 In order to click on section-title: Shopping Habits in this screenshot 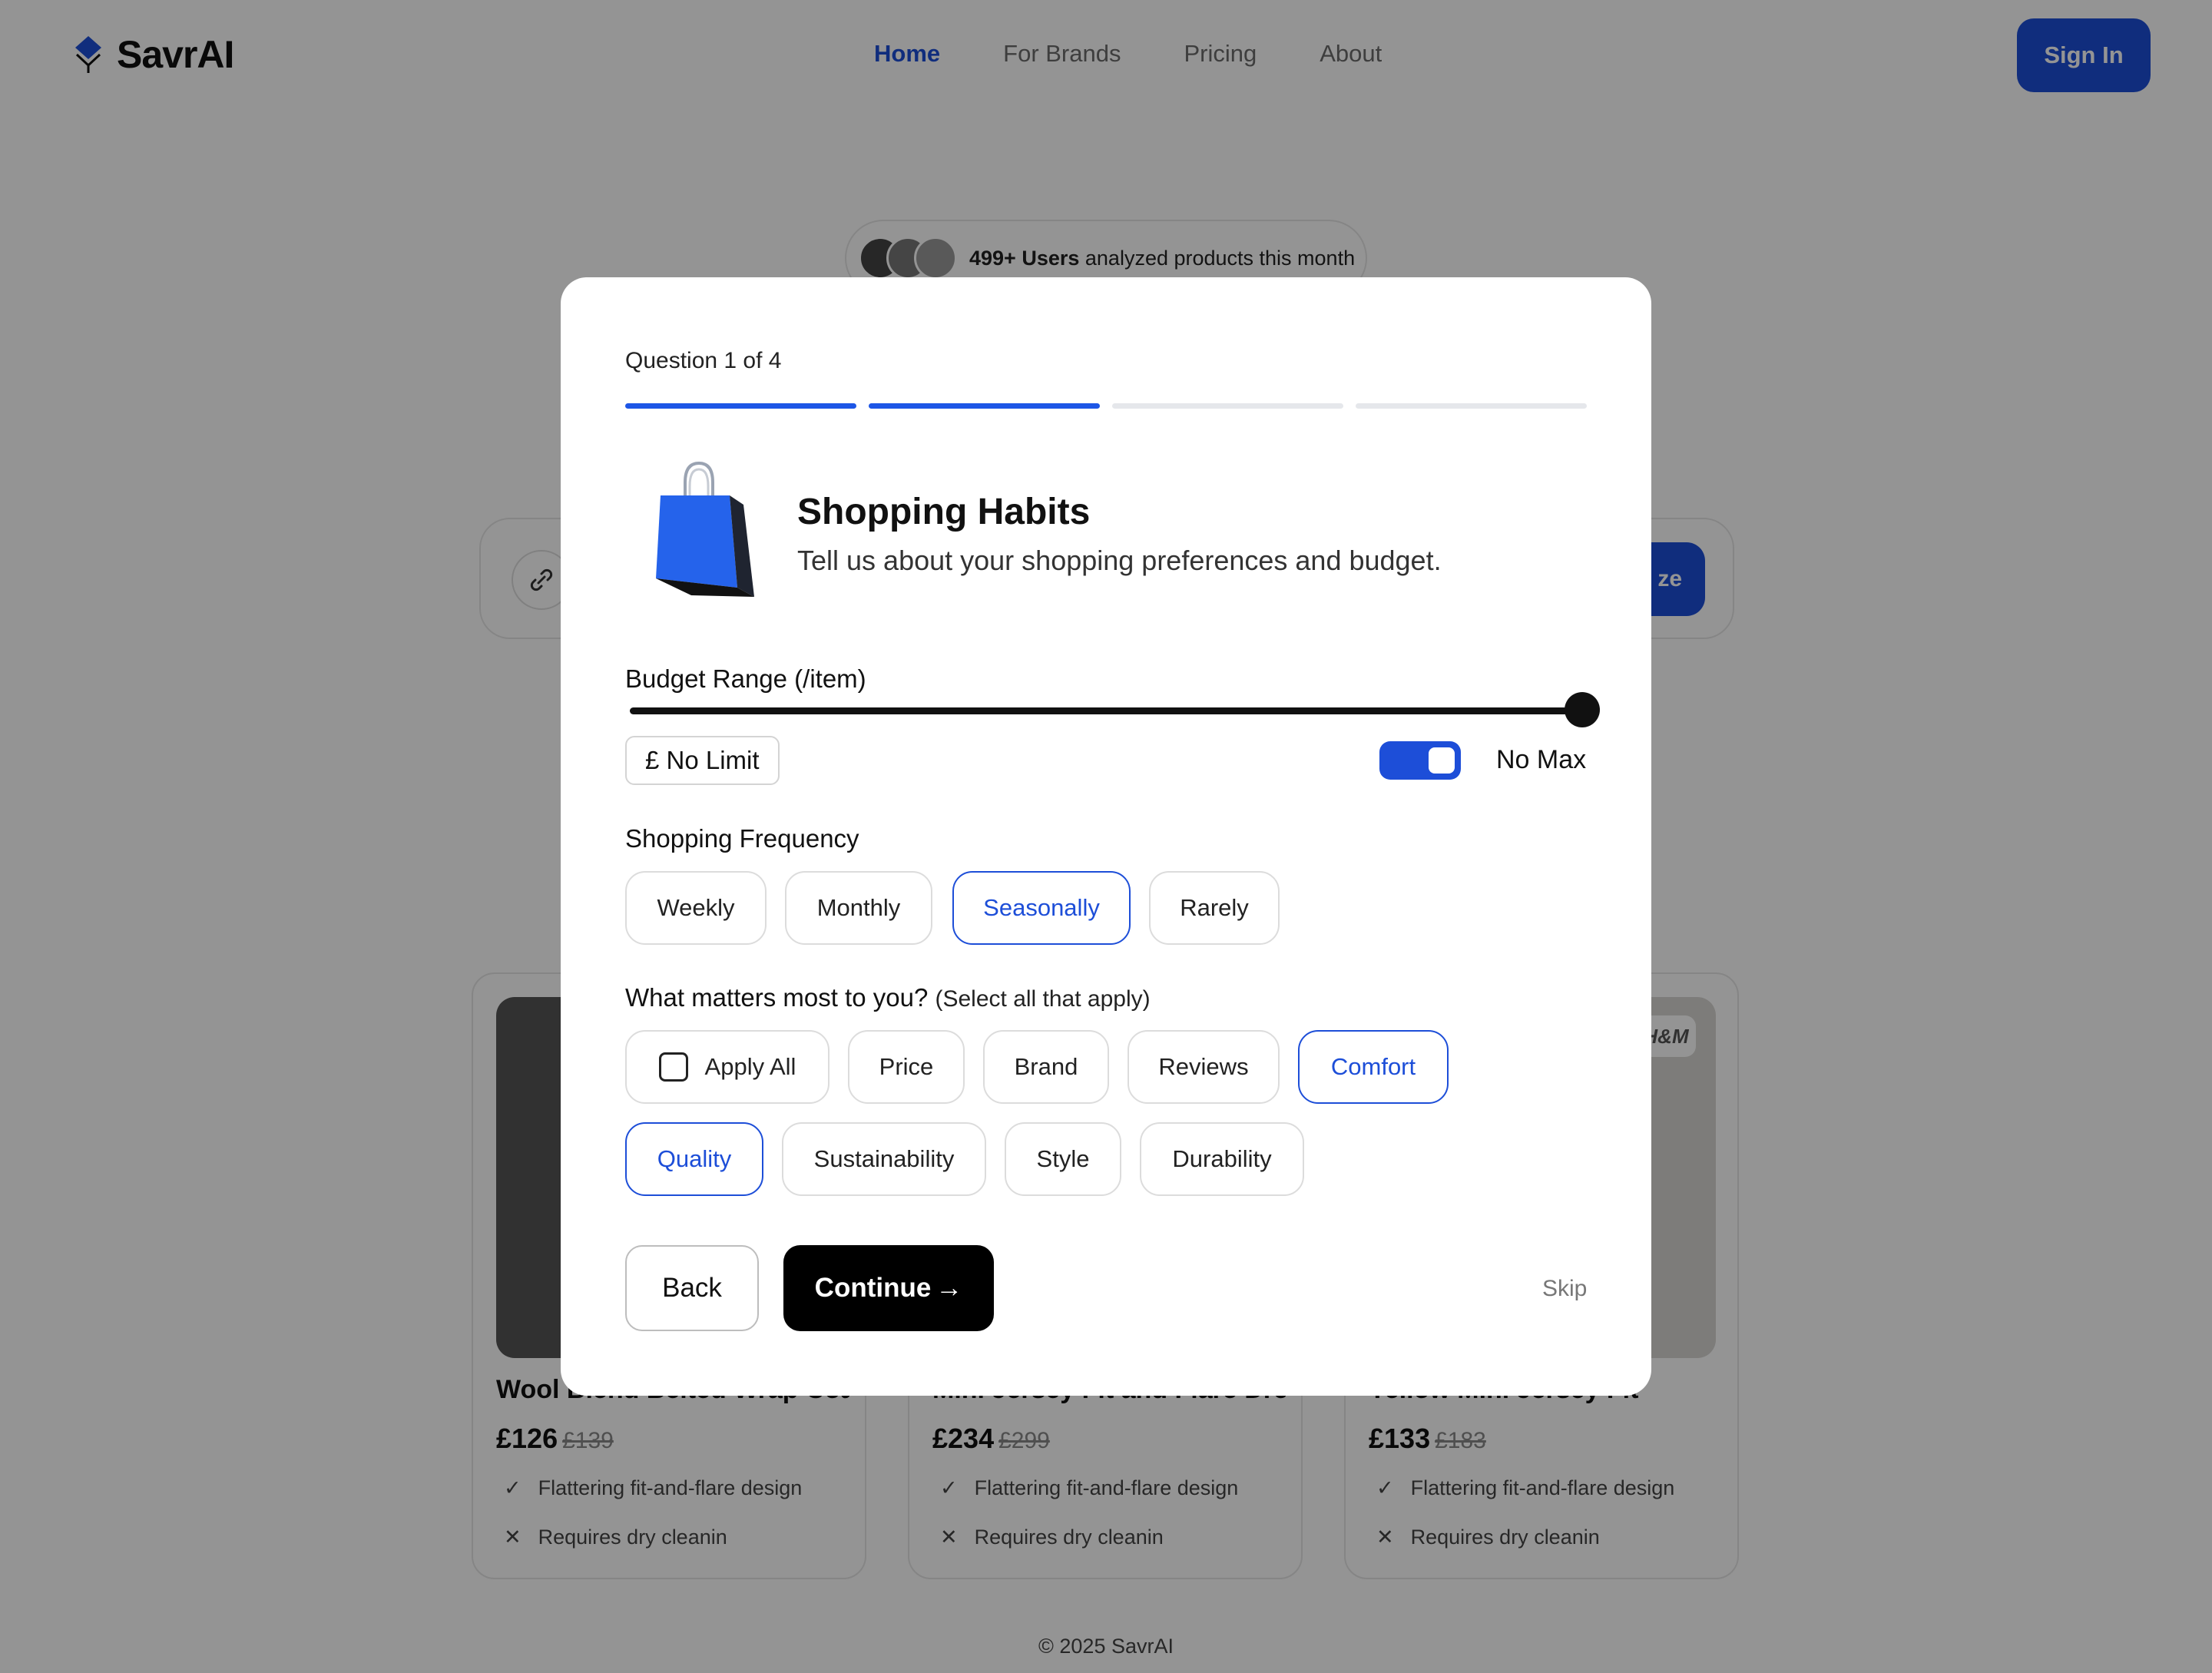, I will do `click(944, 512)`.